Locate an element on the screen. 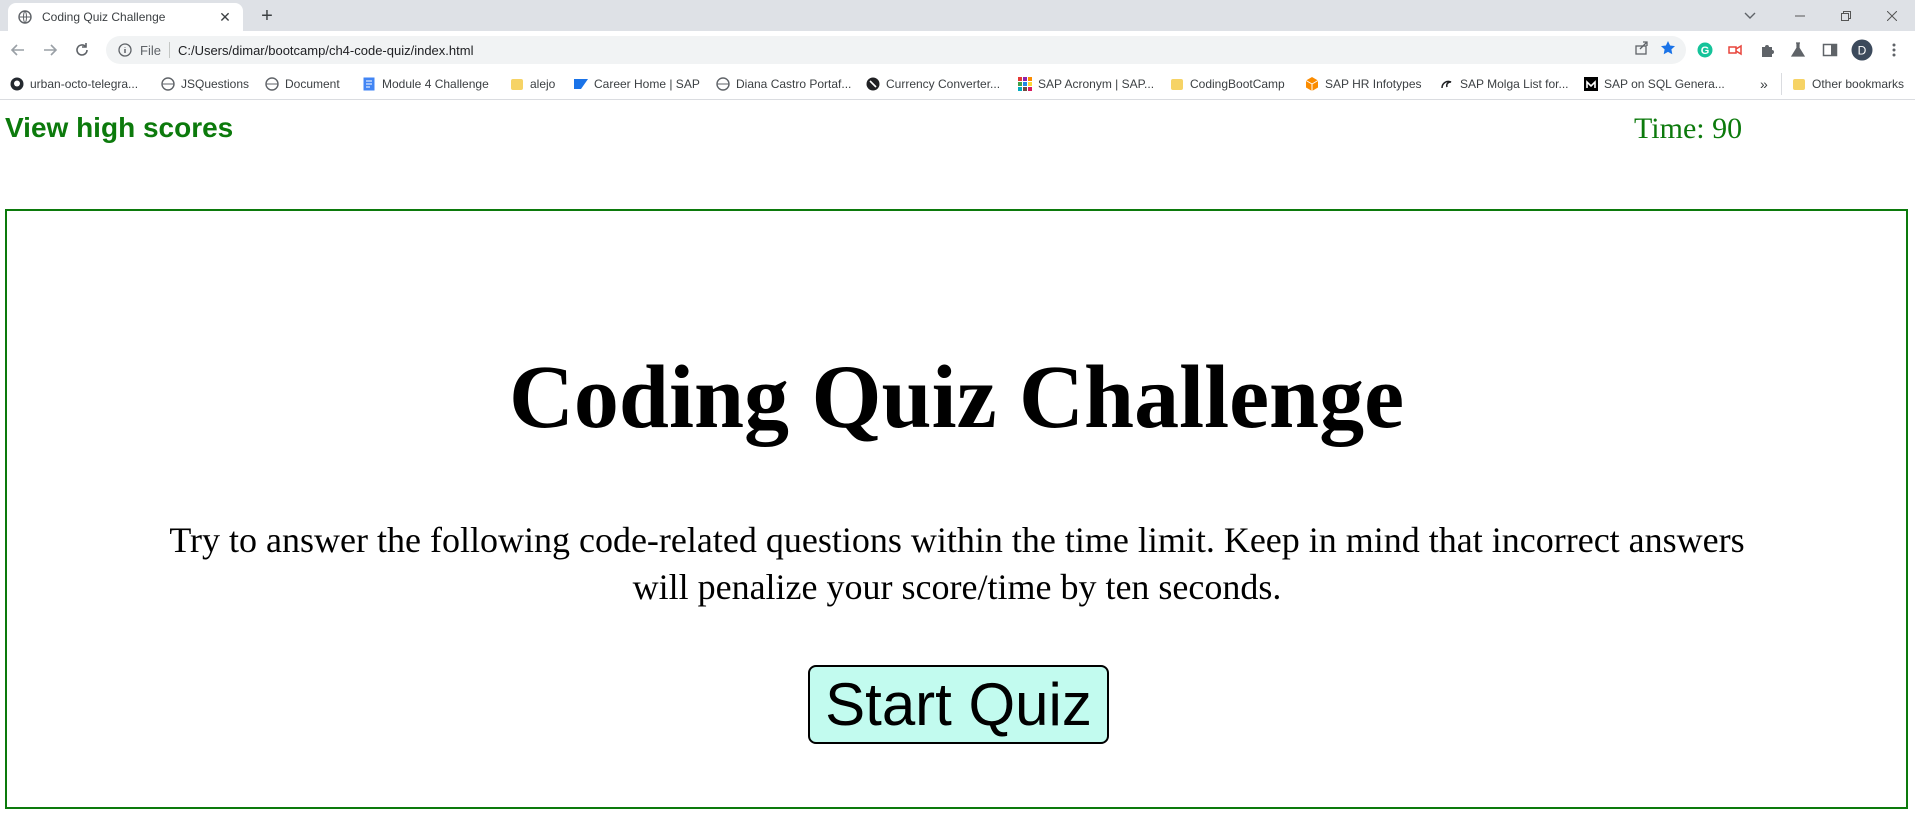 The image size is (1915, 838). bookmark-item: SAP HR Infotypes is located at coordinates (1363, 84).